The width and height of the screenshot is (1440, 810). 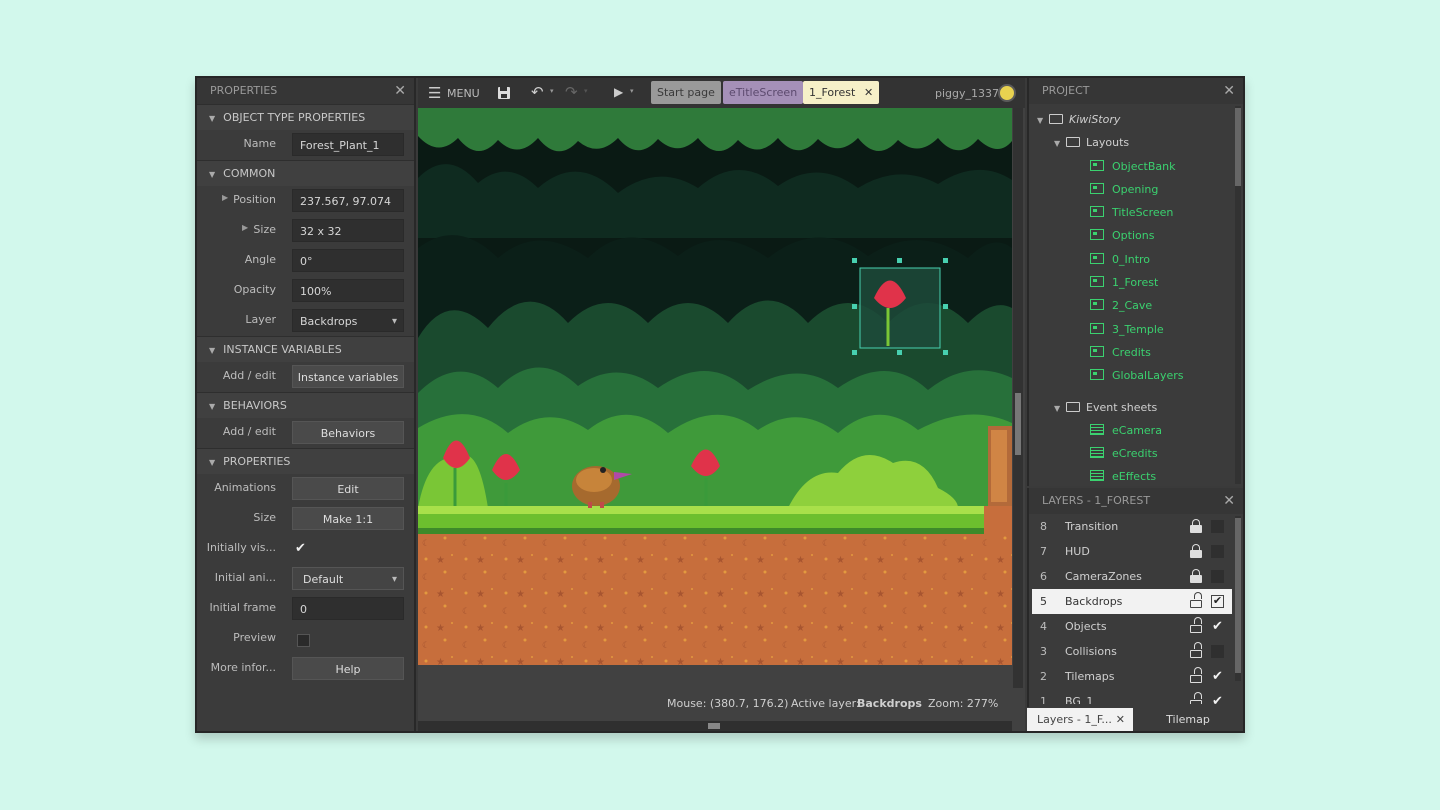 I want to click on redo-icon: ↷, so click(x=571, y=92).